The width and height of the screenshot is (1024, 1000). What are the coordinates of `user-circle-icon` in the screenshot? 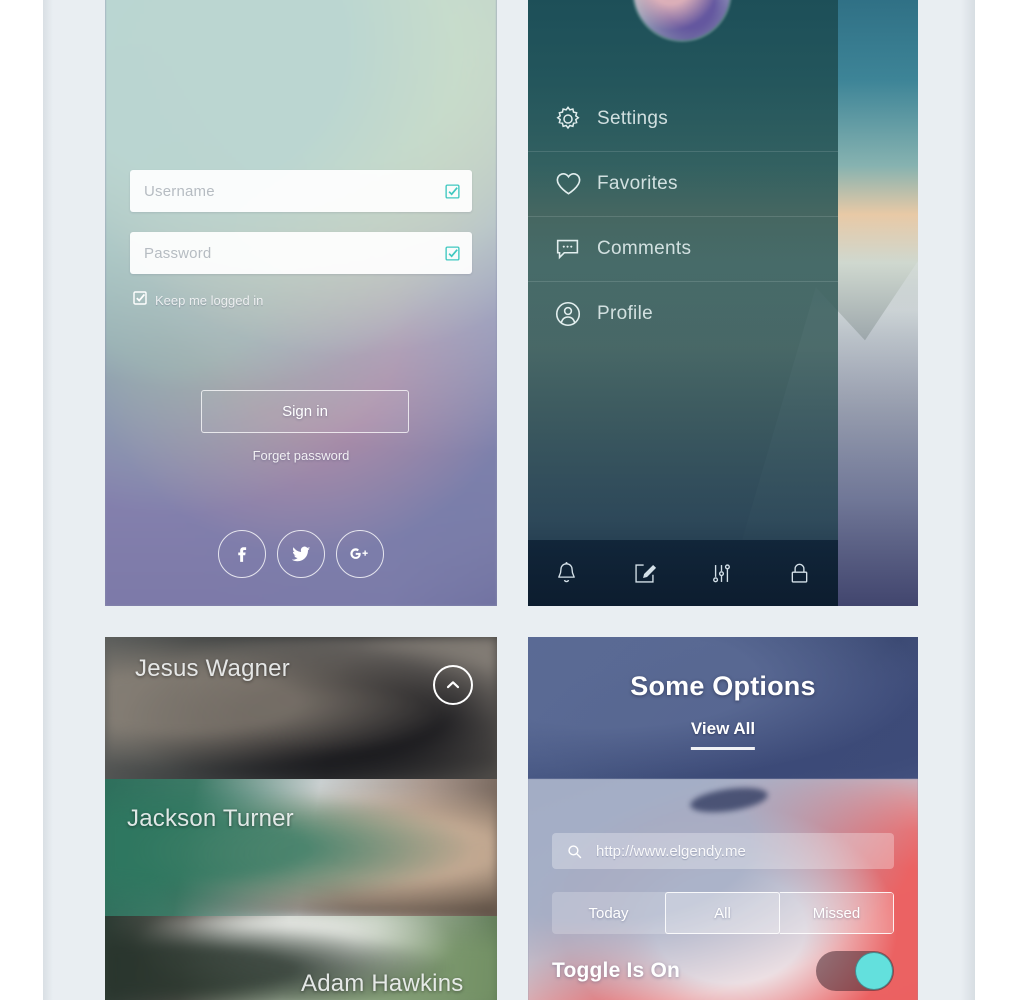 It's located at (575, 314).